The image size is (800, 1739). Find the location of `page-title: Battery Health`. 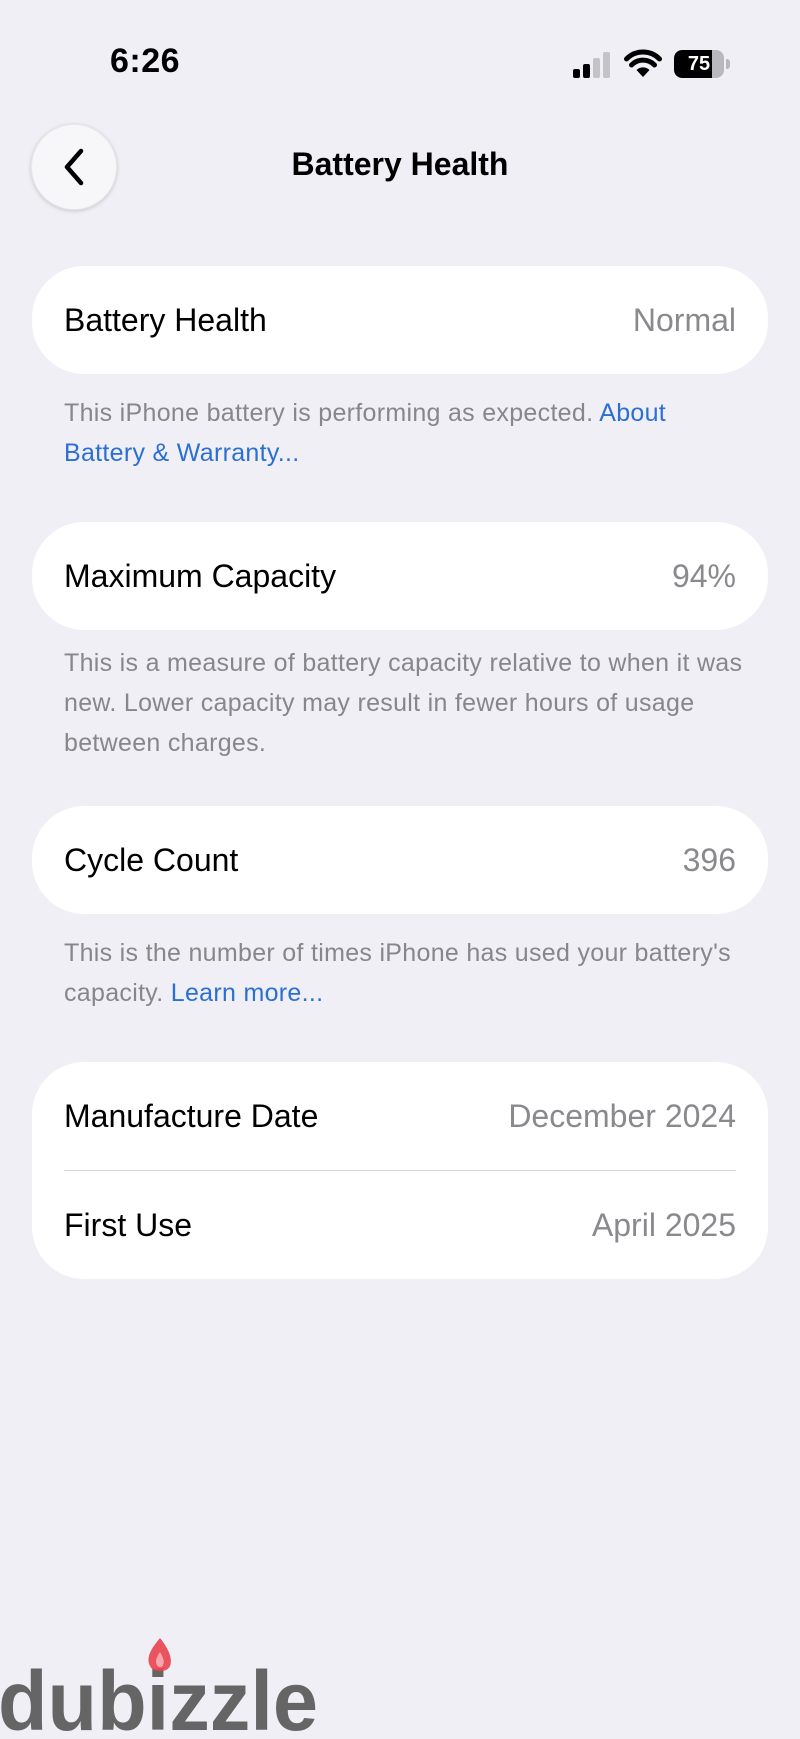

page-title: Battery Health is located at coordinates (400, 164).